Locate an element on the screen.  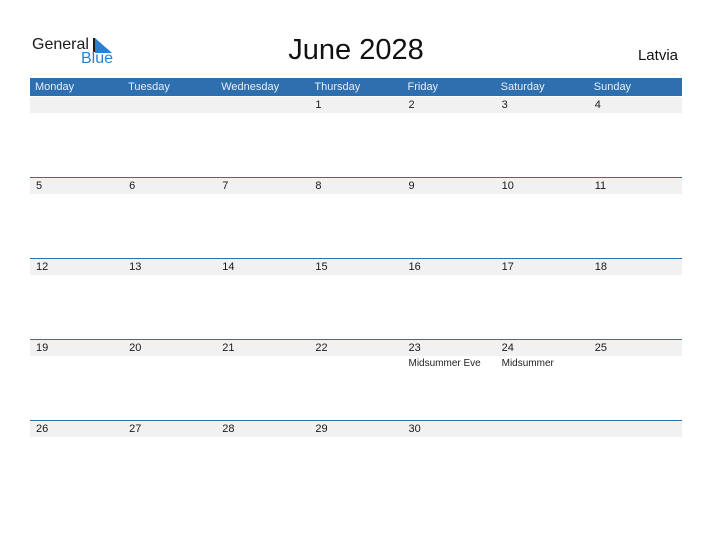
day-number: 21 is located at coordinates (228, 348).